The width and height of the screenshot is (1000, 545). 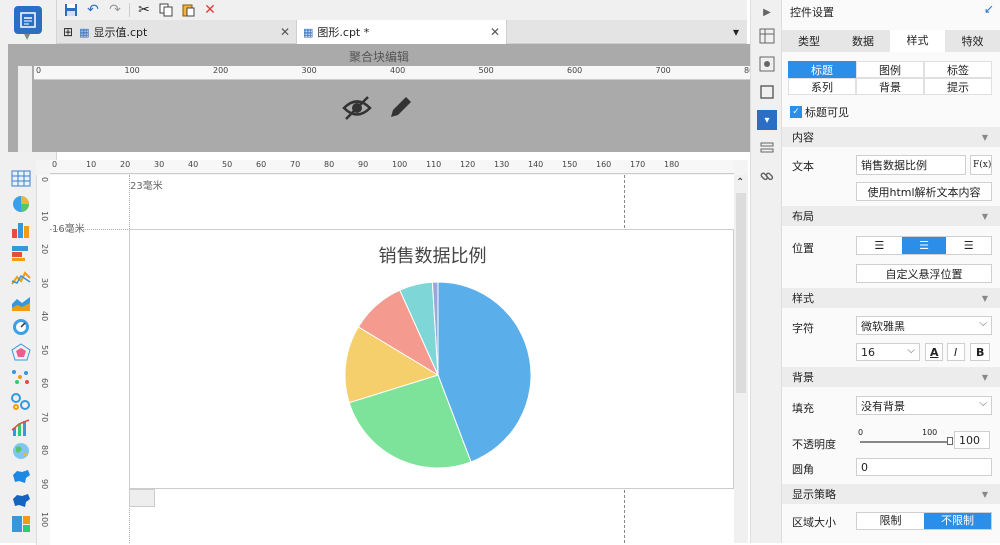 I want to click on bar-chart-icon, so click(x=22, y=229).